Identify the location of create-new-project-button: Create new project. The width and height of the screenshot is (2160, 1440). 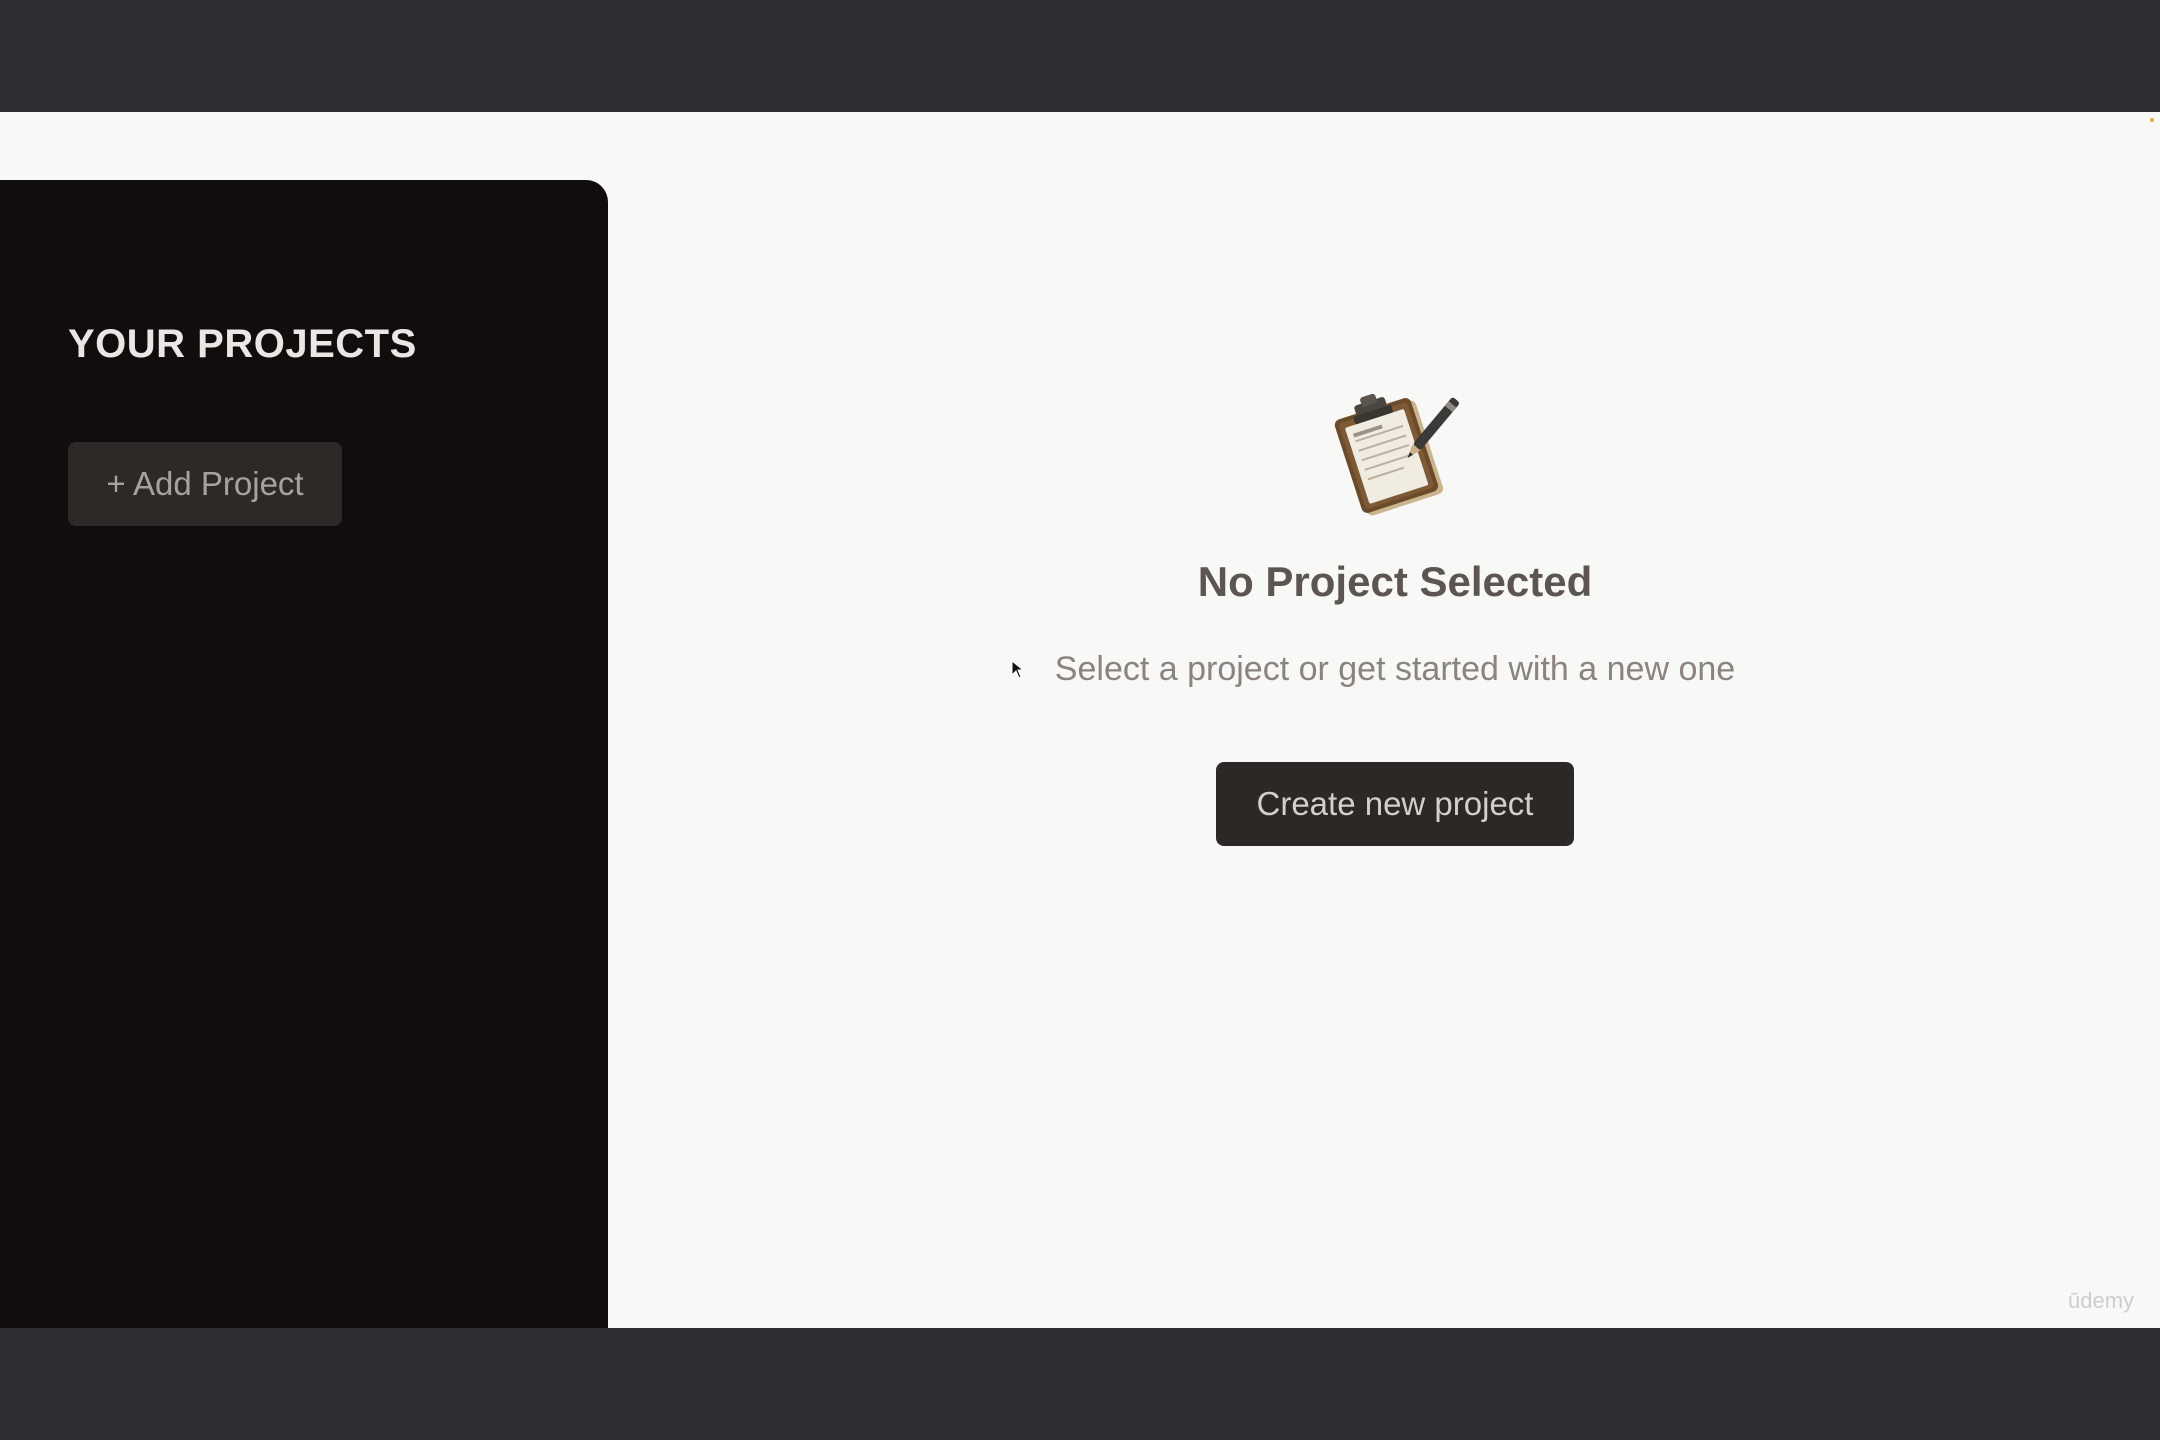
(1395, 804).